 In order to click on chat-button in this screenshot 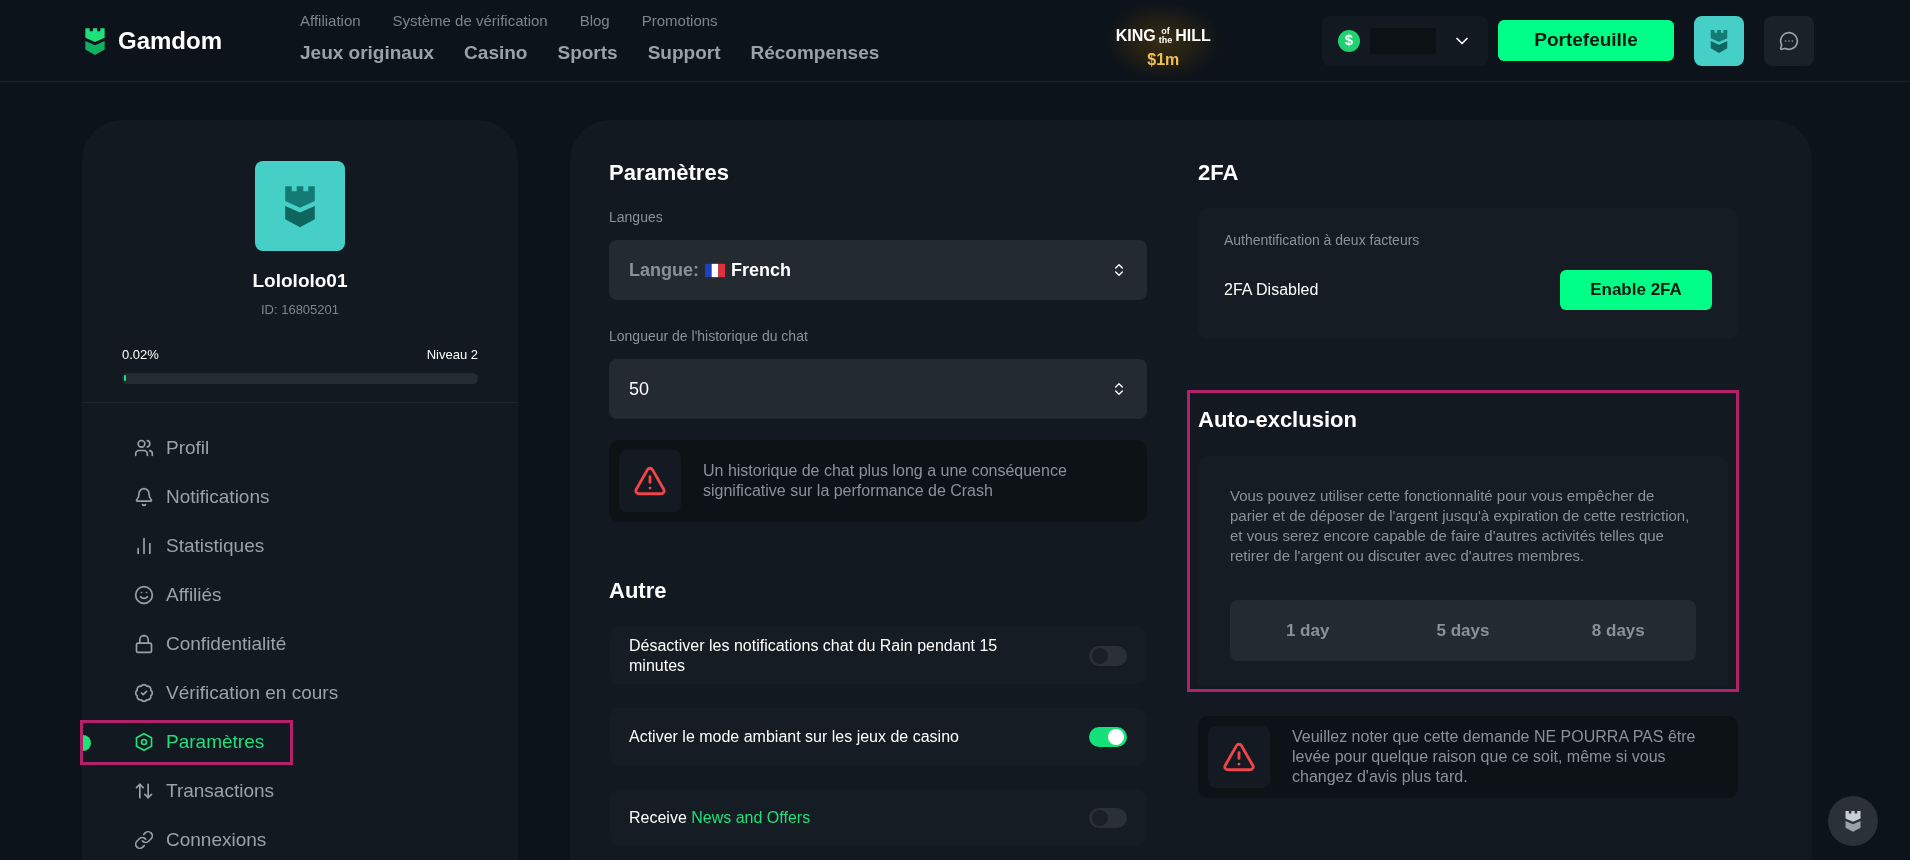, I will do `click(1789, 40)`.